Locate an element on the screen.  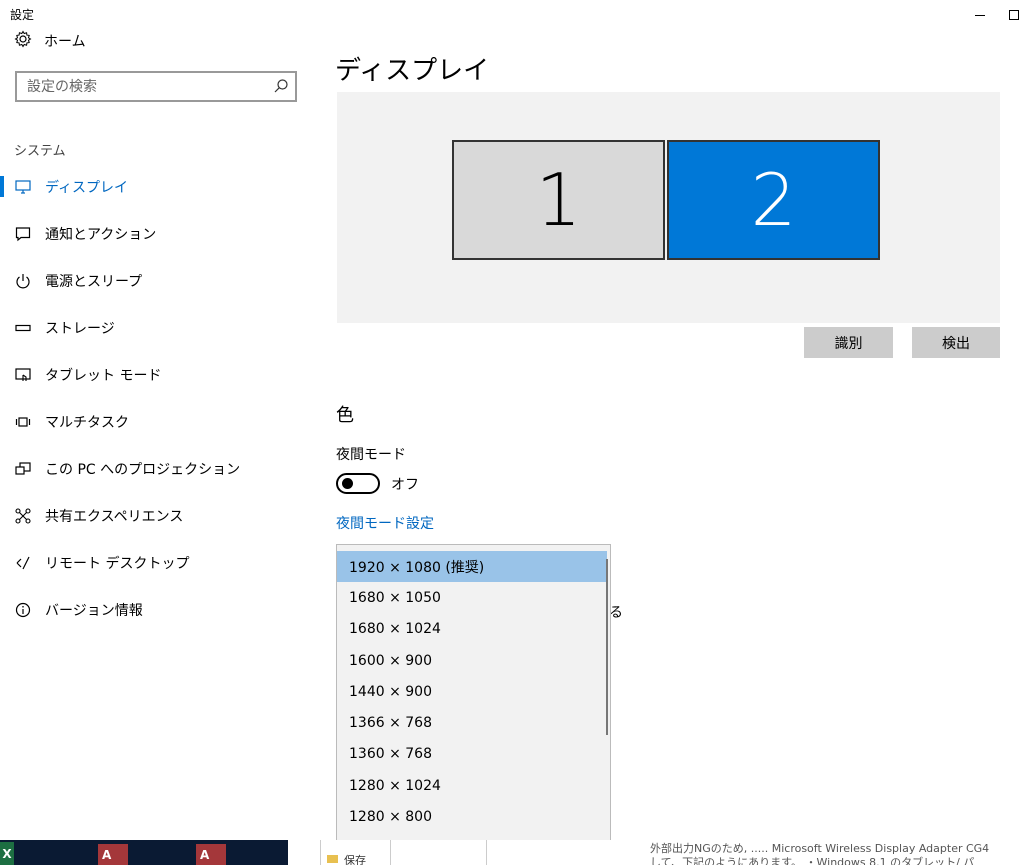
toggle-knob is located at coordinates (347, 483).